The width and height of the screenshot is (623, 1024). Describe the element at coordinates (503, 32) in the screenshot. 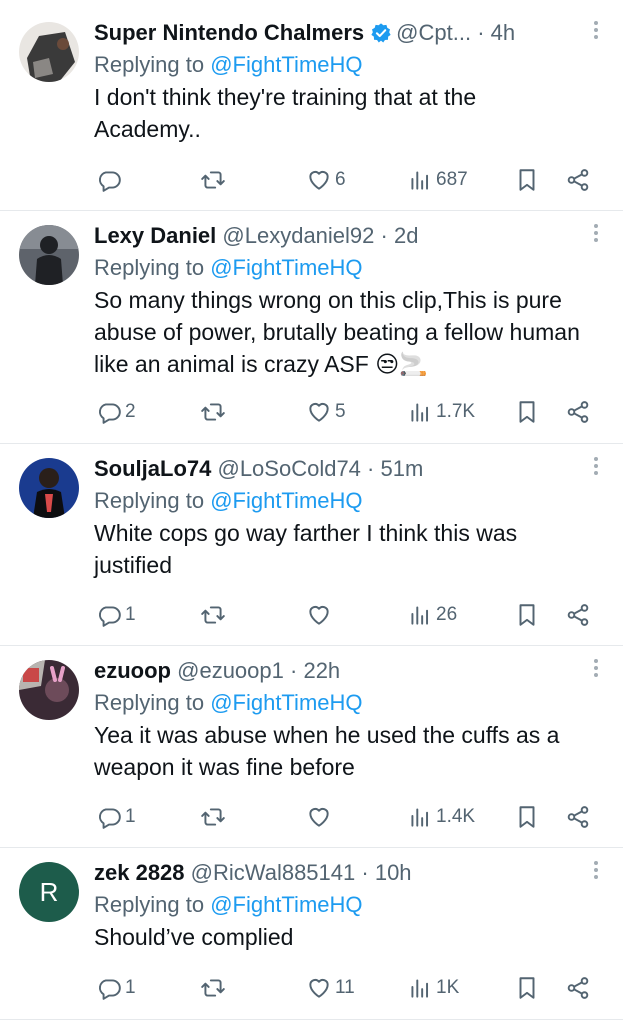

I see `timestamp: 4h` at that location.